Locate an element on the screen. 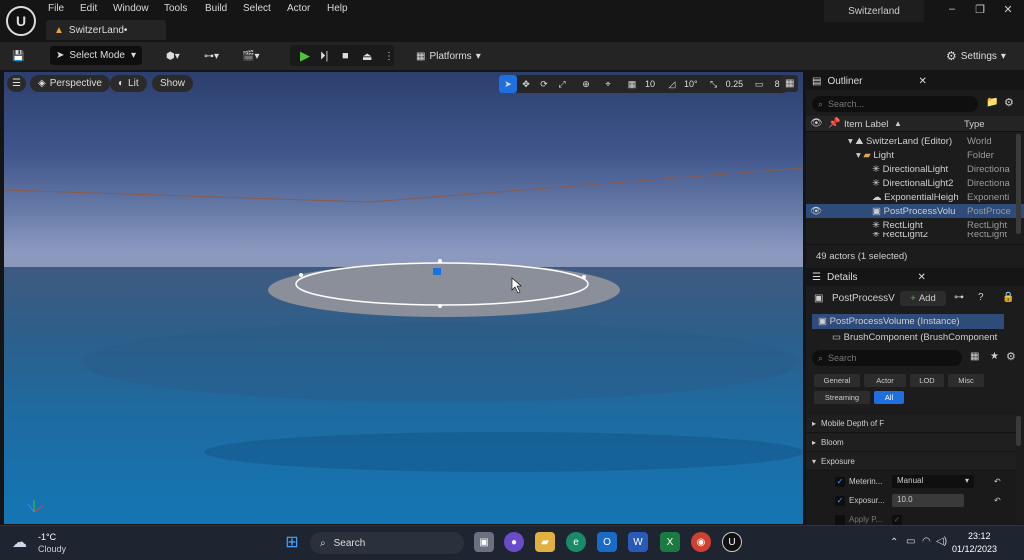 The image size is (1024, 560). pin-icon: 📌 is located at coordinates (834, 123).